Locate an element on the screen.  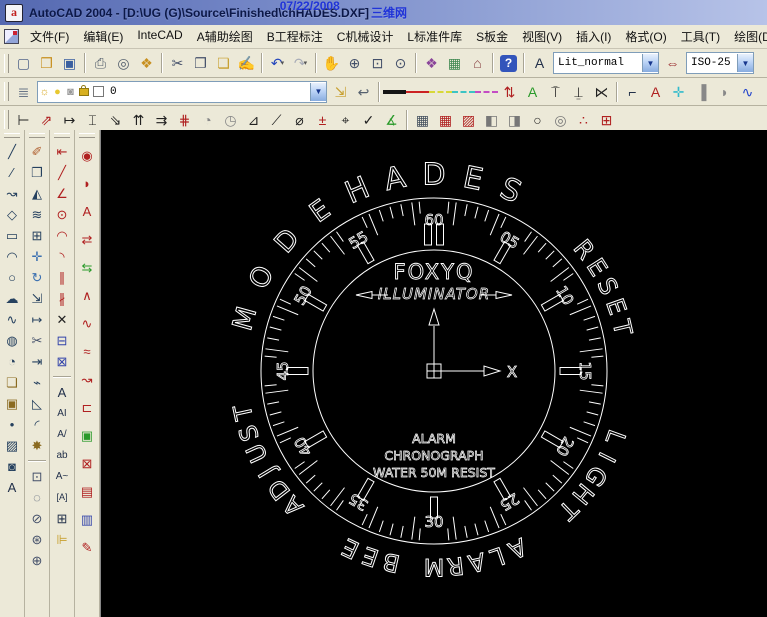
undo-button: ↶ ▾ is located at coordinates (277, 63).